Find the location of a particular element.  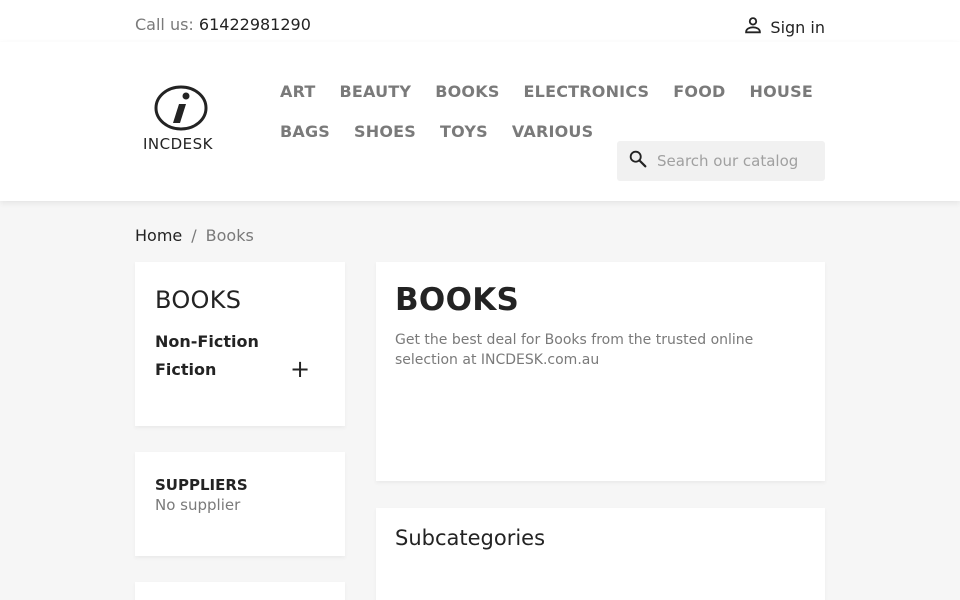

nav-row-1: ART BEAUTY BOOKS ELECTRONICS FOOD HOUSE is located at coordinates (546, 91).